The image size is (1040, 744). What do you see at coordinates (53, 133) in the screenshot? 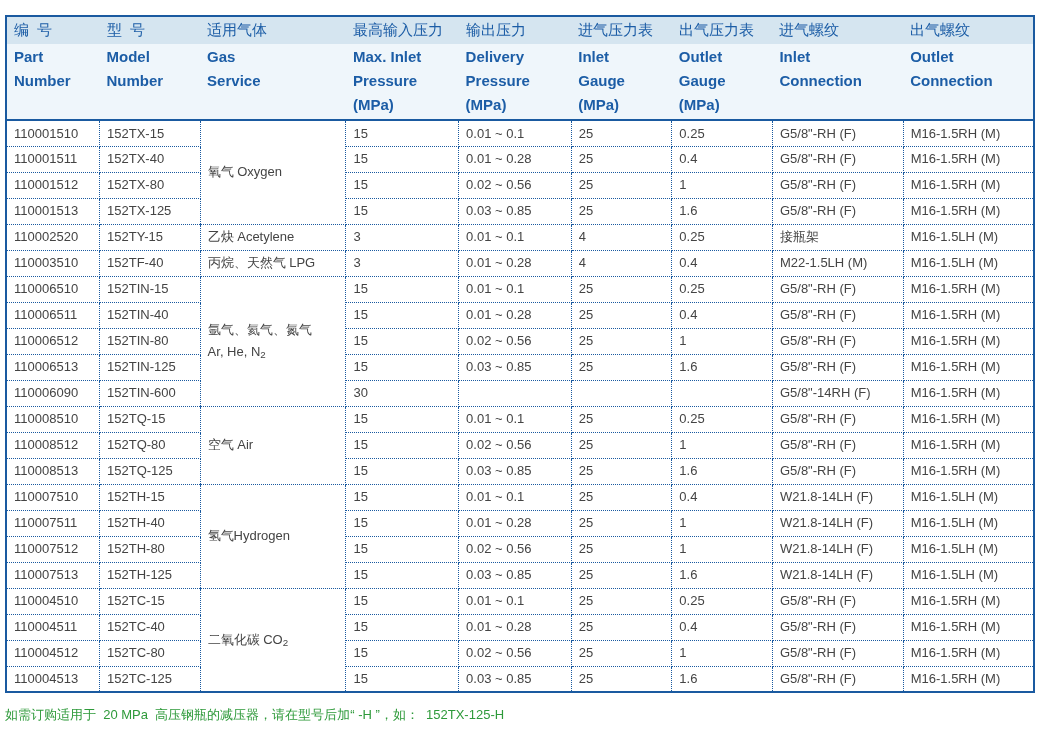
I see `table-cell: 110001510` at bounding box center [53, 133].